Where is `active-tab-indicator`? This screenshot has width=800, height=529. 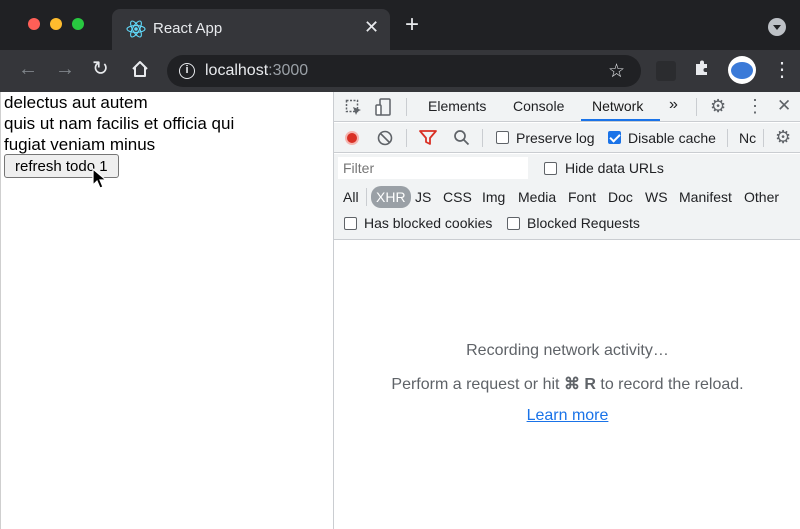
active-tab-indicator is located at coordinates (620, 120).